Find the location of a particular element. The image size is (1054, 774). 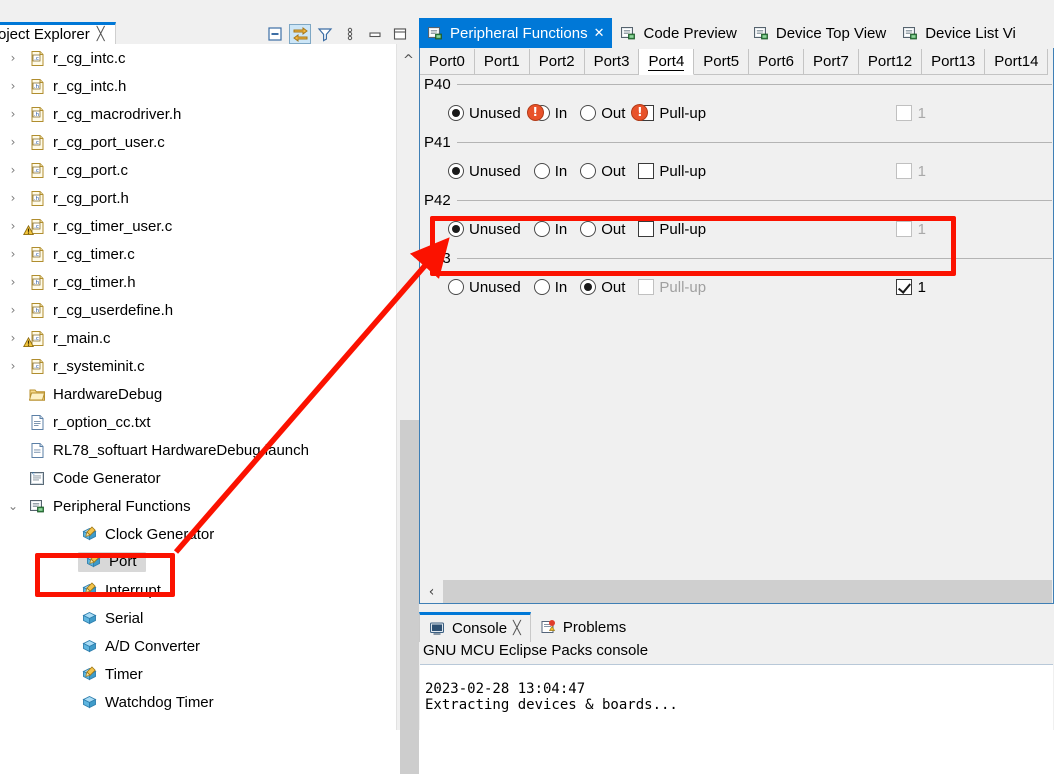

project-explorer-scrollbar: ^ is located at coordinates (408, 409).